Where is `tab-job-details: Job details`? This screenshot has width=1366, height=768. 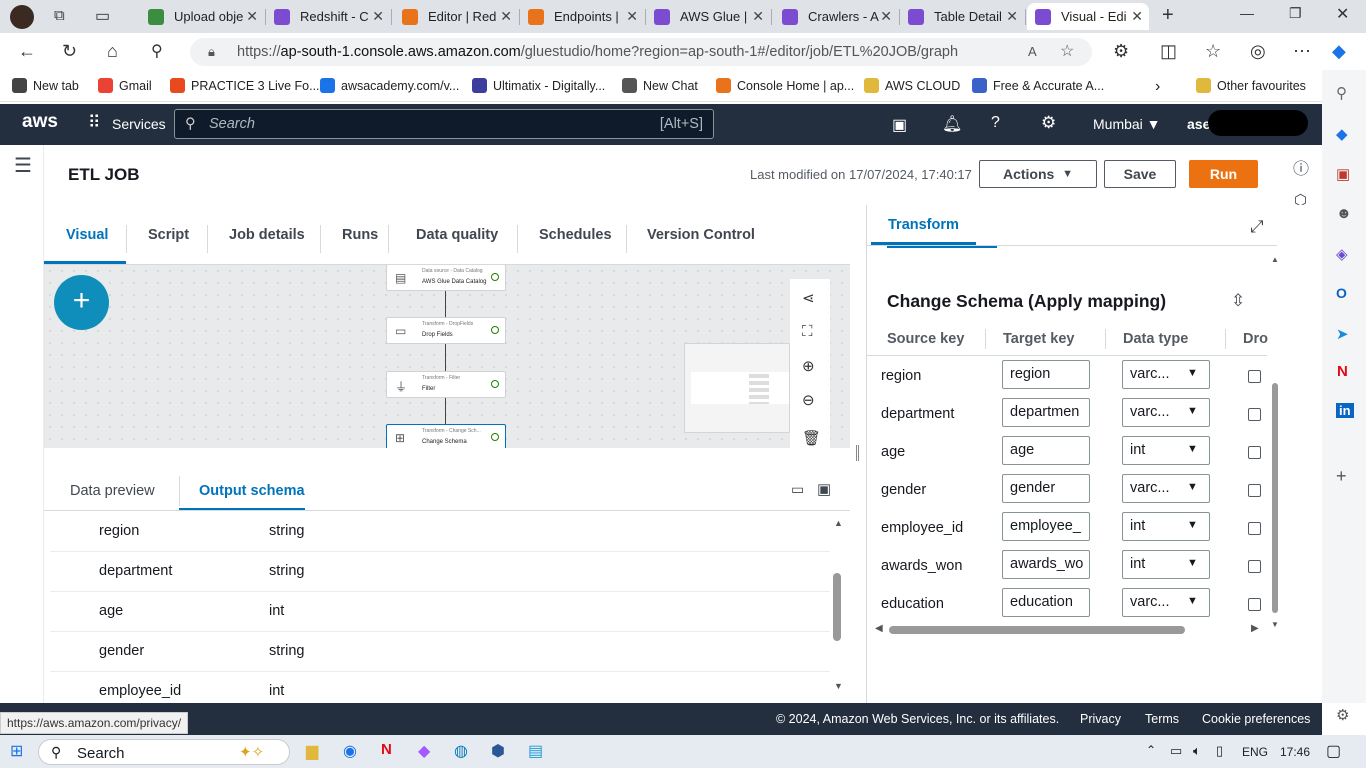 tab-job-details: Job details is located at coordinates (267, 235).